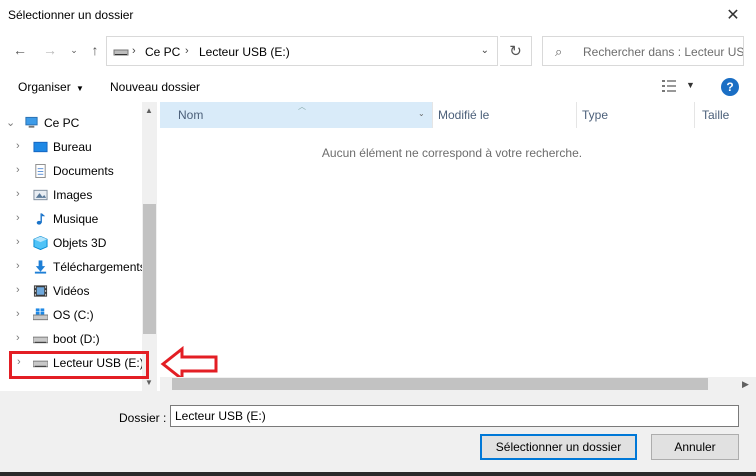  What do you see at coordinates (733, 15) in the screenshot?
I see `close-icon: ✕` at bounding box center [733, 15].